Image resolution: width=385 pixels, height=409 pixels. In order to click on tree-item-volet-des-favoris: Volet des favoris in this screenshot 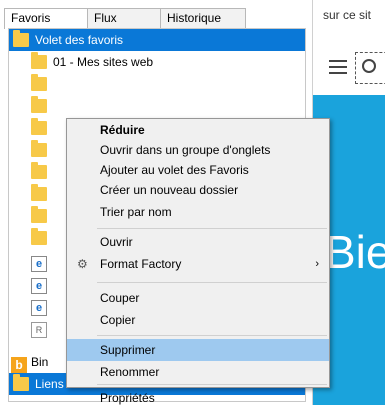, I will do `click(157, 40)`.